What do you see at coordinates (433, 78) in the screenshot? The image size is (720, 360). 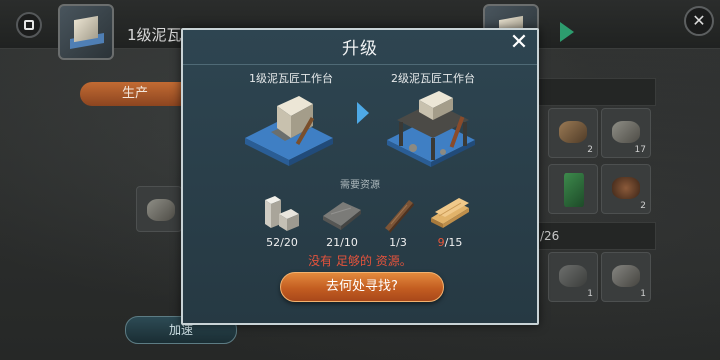 I see `next-level-label: 2级泥瓦匠工作台` at bounding box center [433, 78].